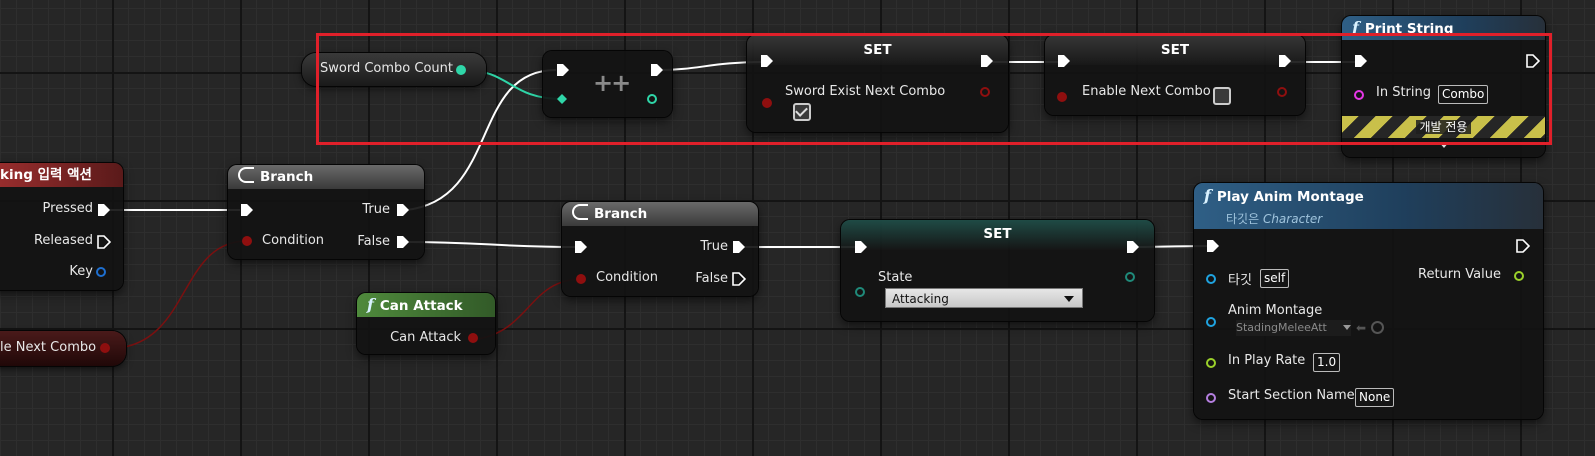  I want to click on enum-in-pin, so click(860, 292).